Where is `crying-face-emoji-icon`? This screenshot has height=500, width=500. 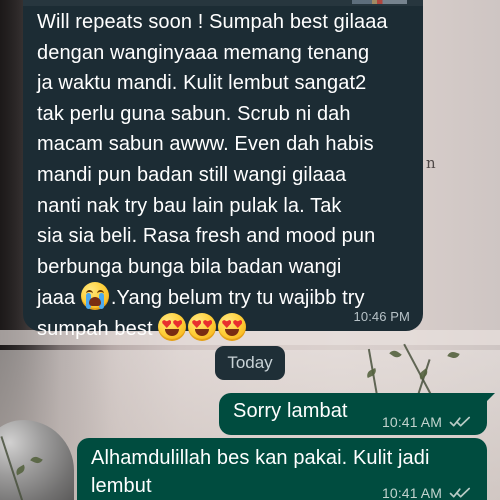 crying-face-emoji-icon is located at coordinates (94, 296).